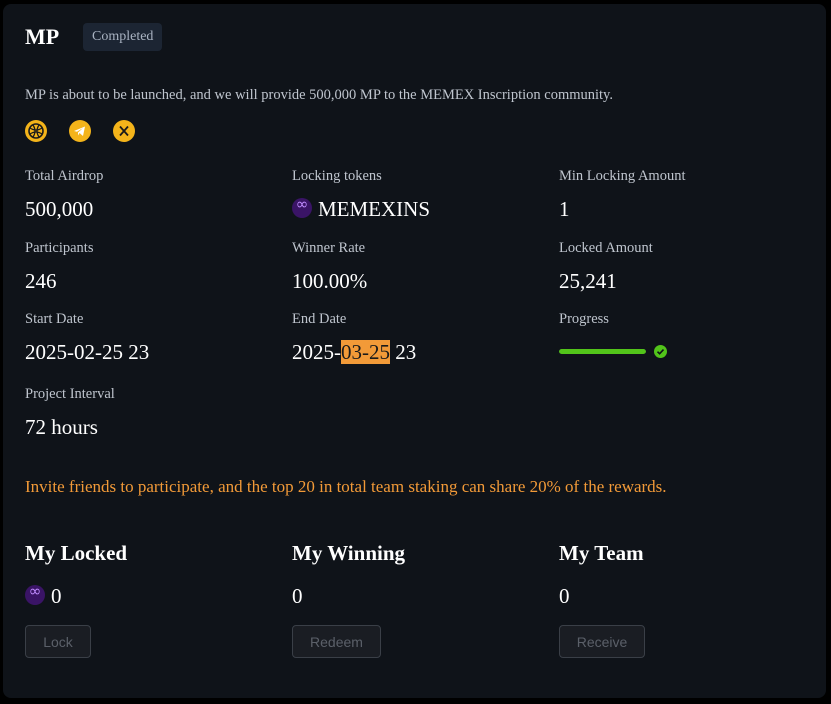 This screenshot has height=704, width=831. I want to click on my-winning-value: 0, so click(297, 596).